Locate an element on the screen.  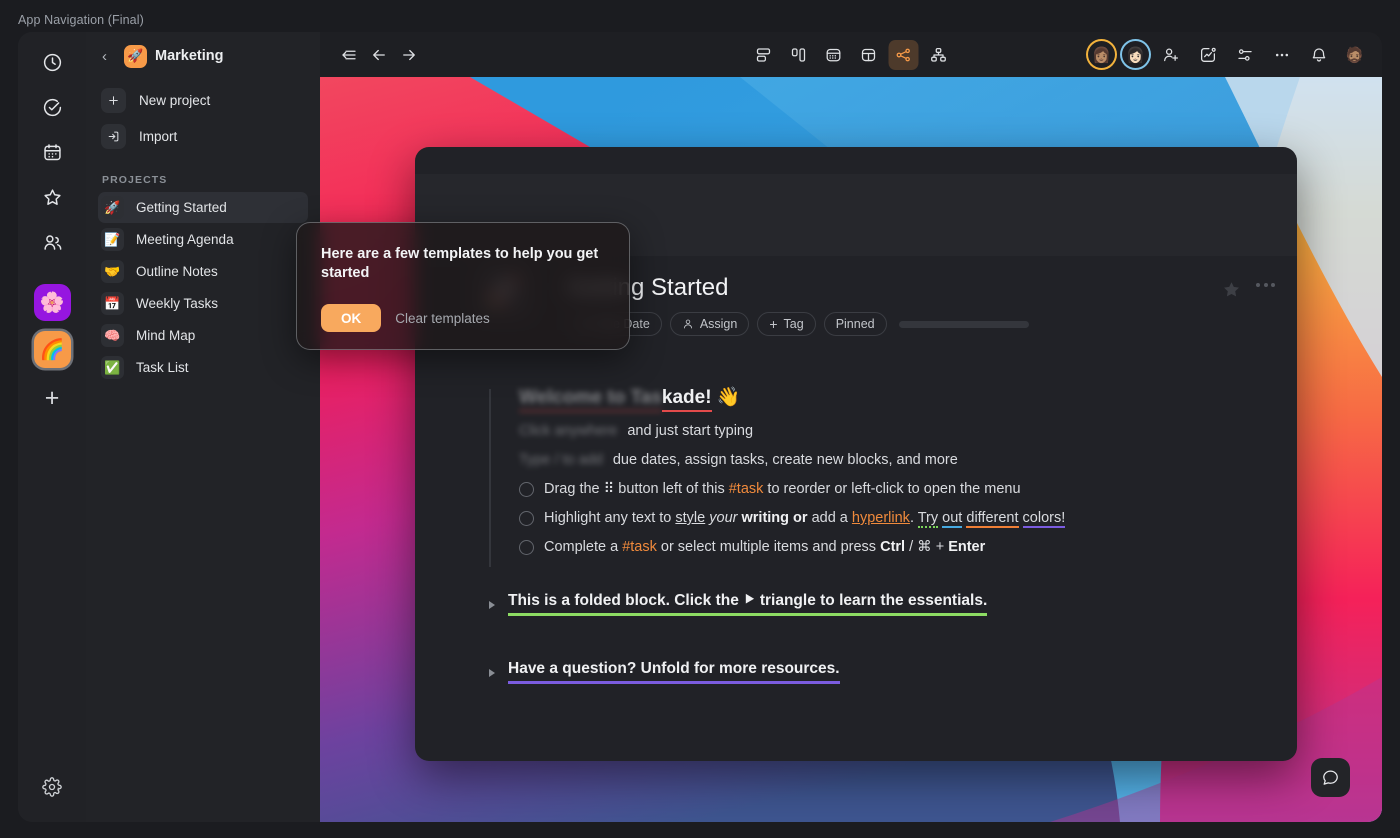
document-heading: Welcome to Taskade! 👋 is located at coordinates (629, 398).